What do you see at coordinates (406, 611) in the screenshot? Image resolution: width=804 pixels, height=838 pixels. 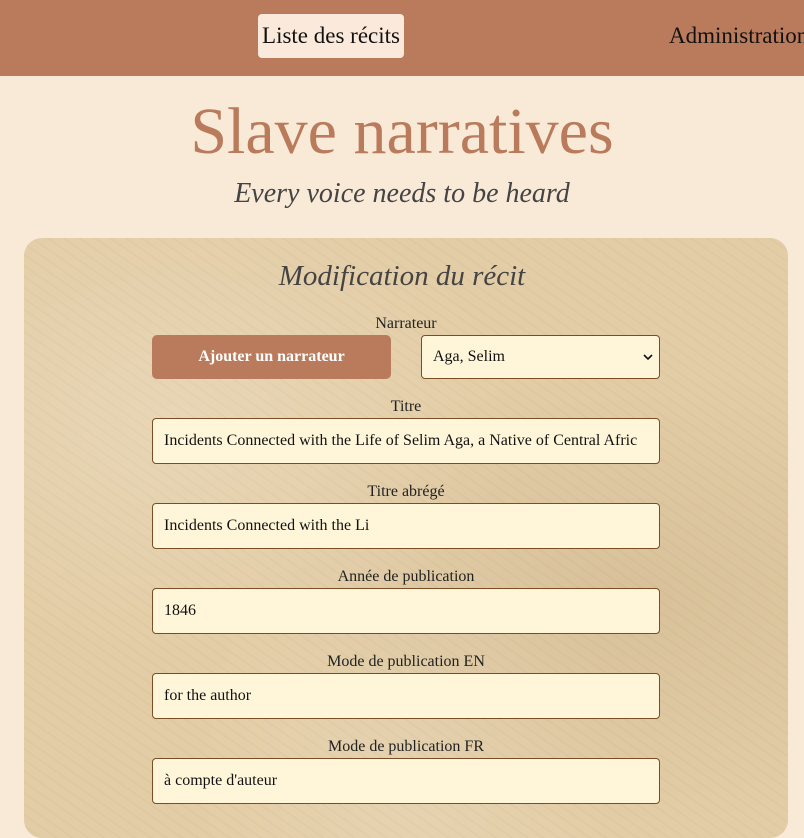 I see `year-input: 1846` at bounding box center [406, 611].